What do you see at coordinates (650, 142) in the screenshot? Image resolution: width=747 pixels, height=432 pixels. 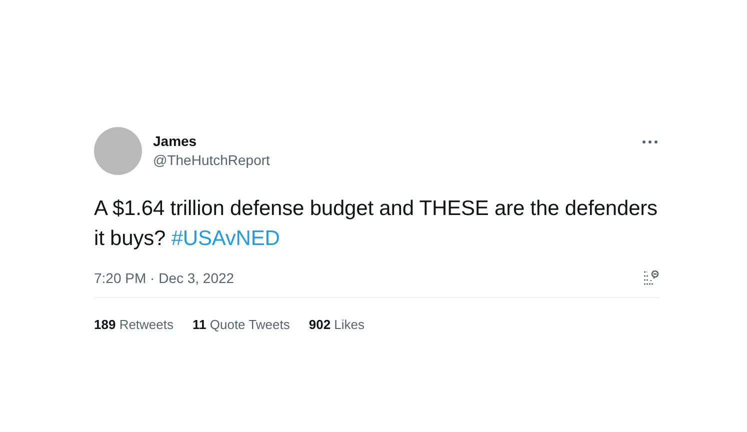 I see `more-options-icon` at bounding box center [650, 142].